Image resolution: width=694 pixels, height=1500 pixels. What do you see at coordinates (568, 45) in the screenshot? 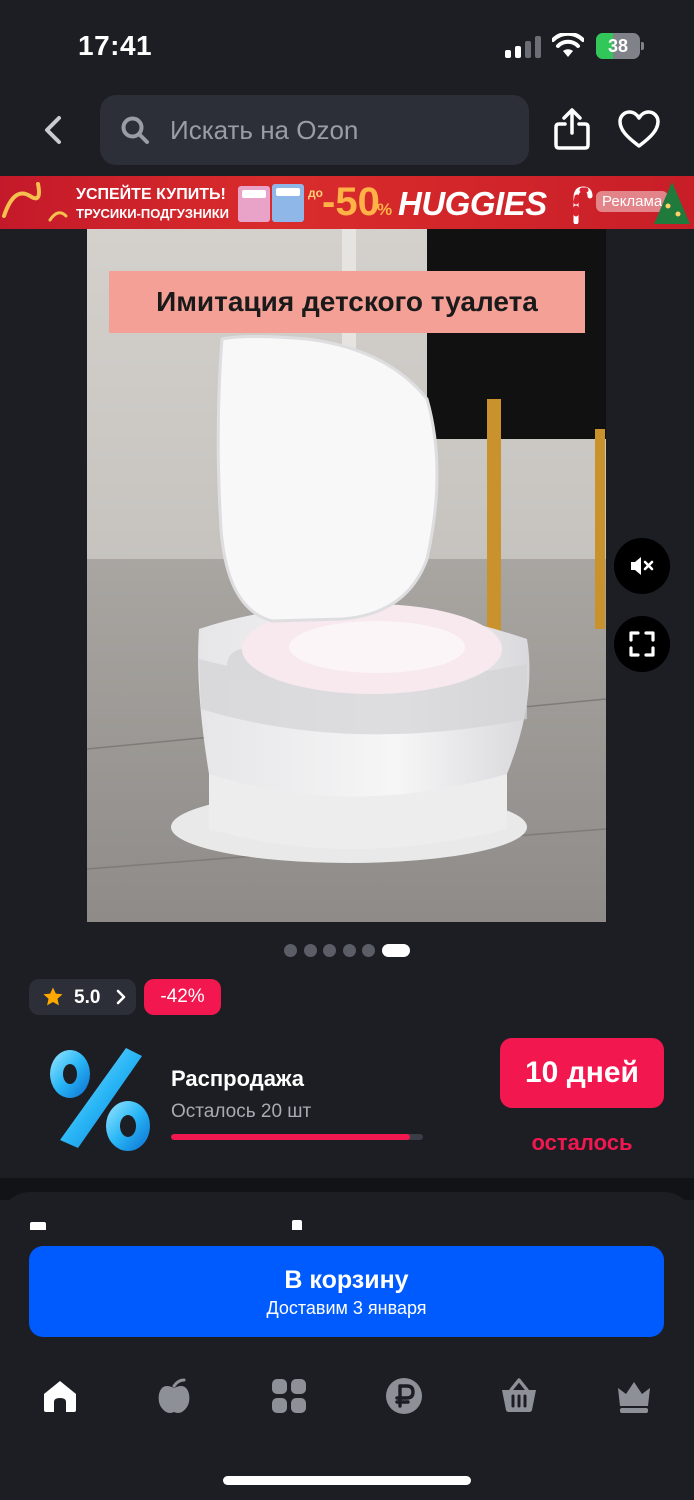
I see `wifi-icon` at bounding box center [568, 45].